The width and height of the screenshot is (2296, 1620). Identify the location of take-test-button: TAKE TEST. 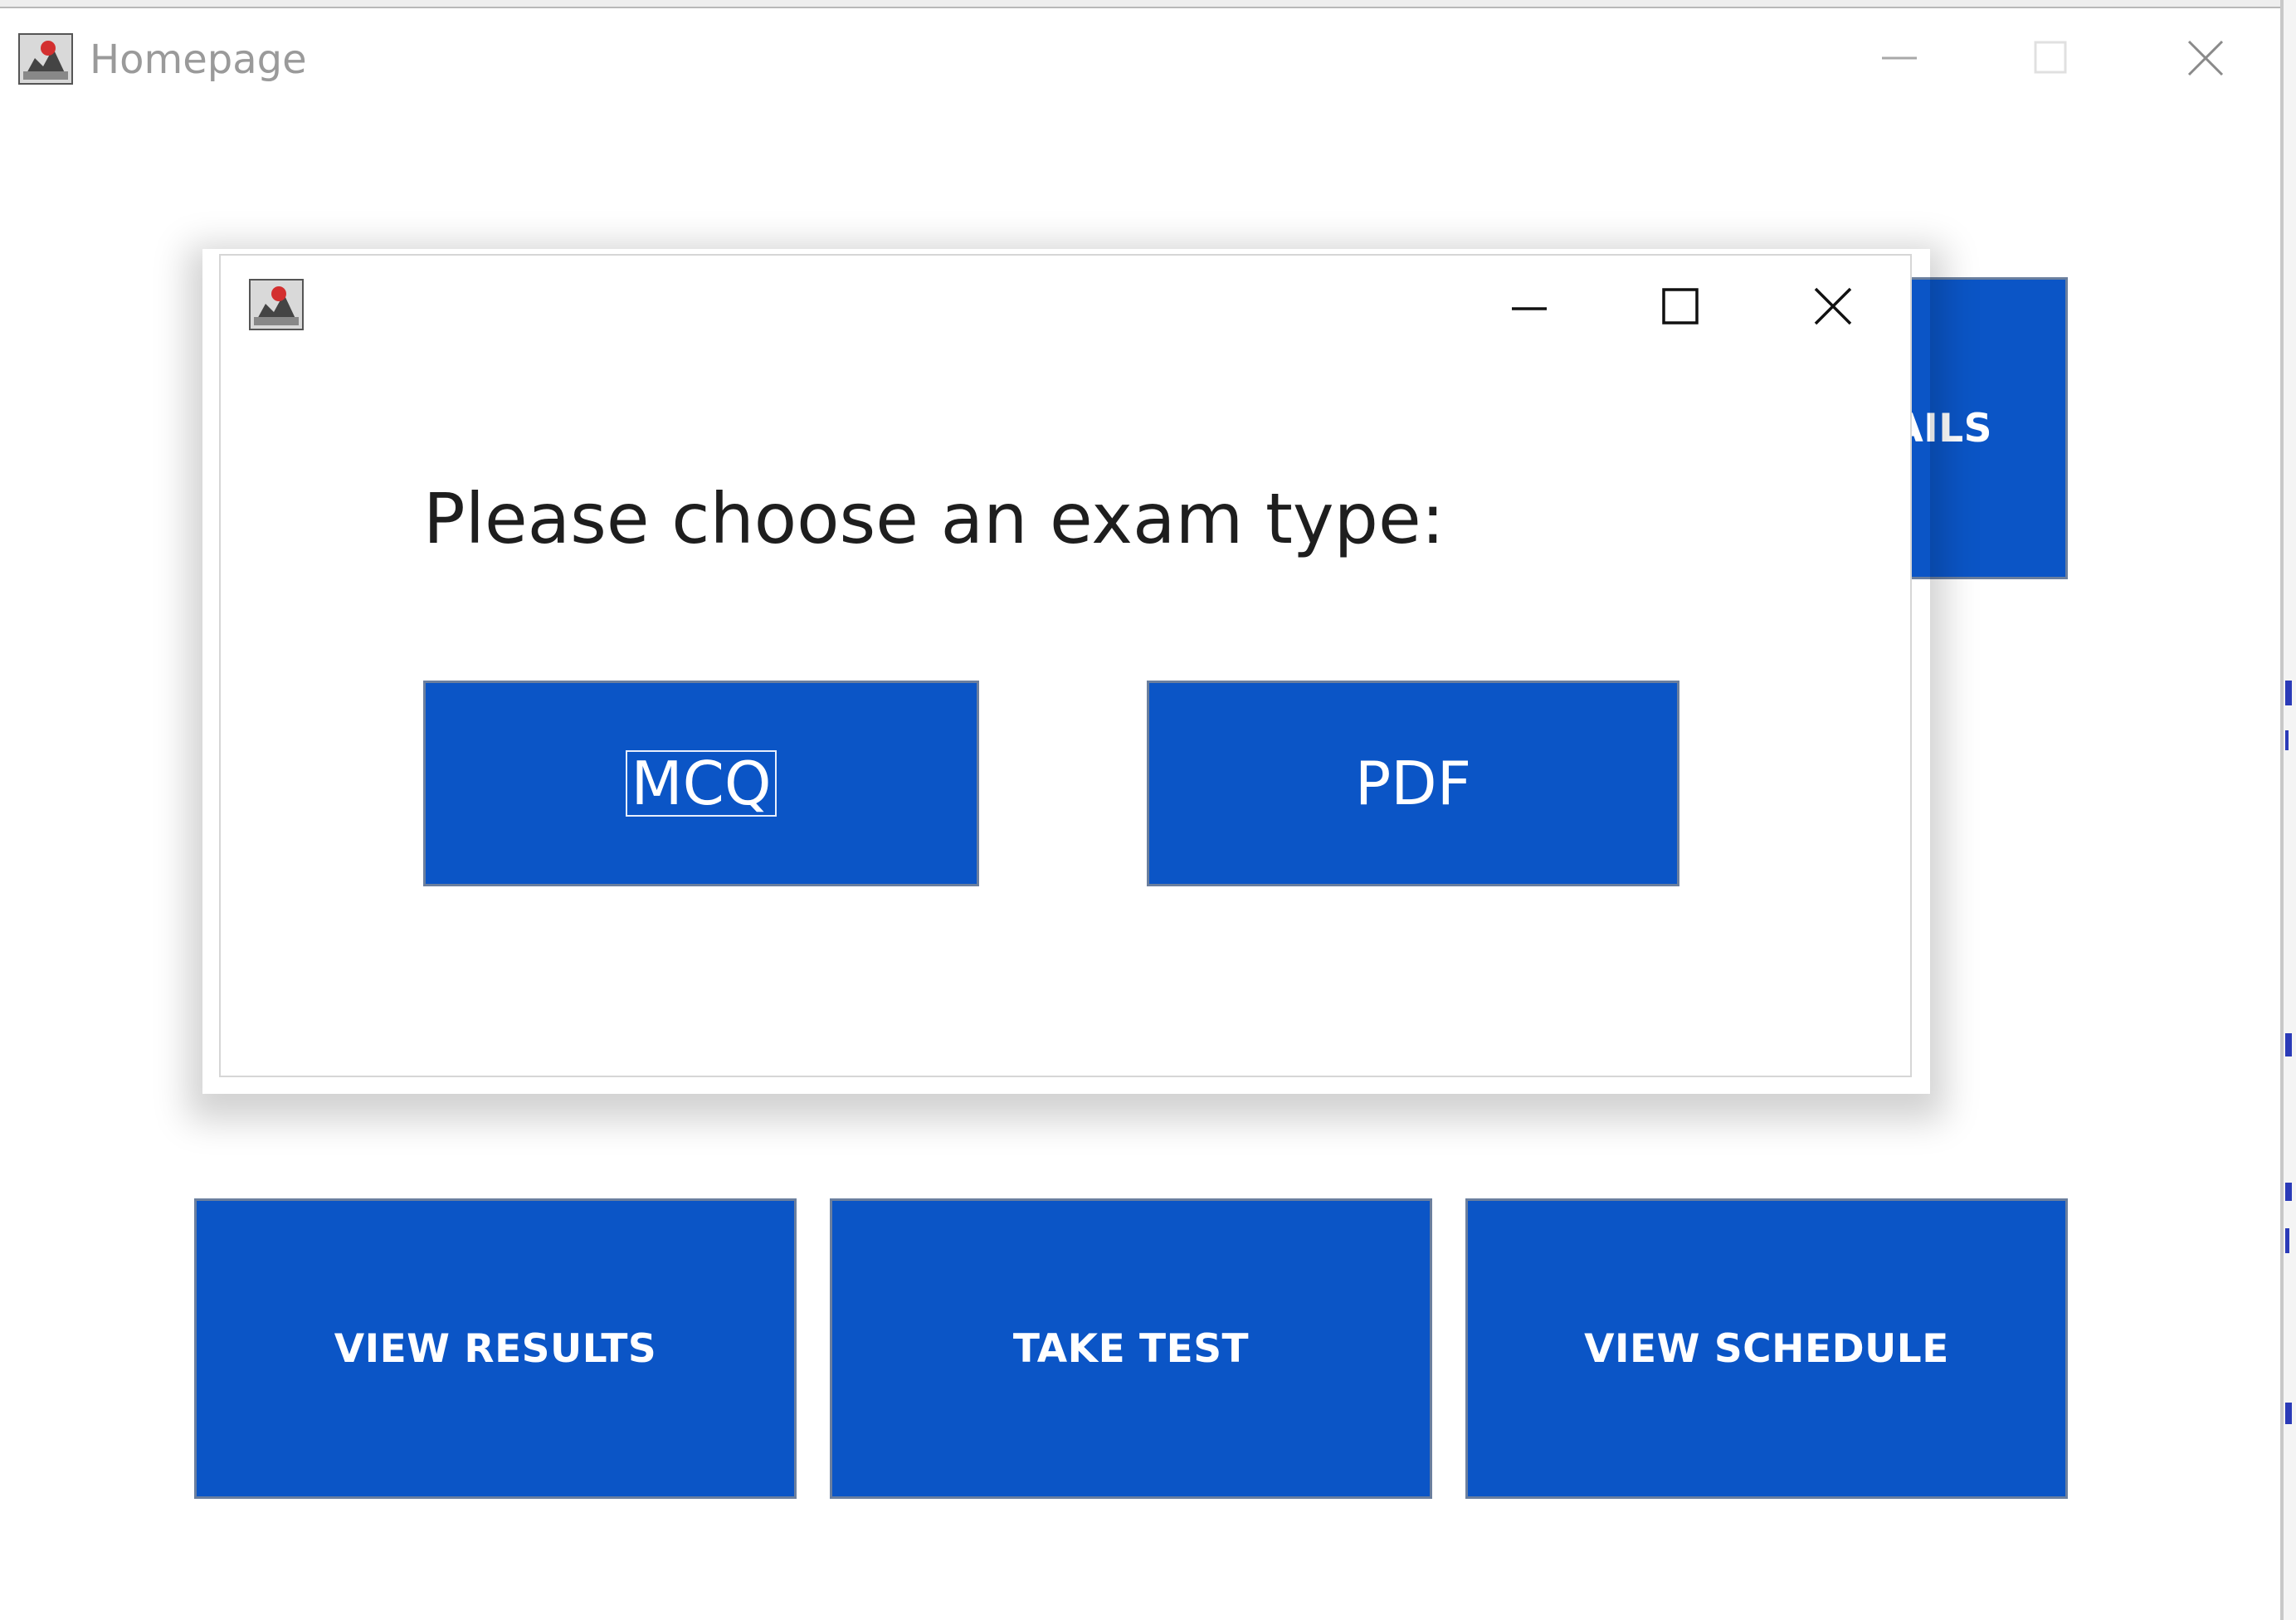
(1131, 1349).